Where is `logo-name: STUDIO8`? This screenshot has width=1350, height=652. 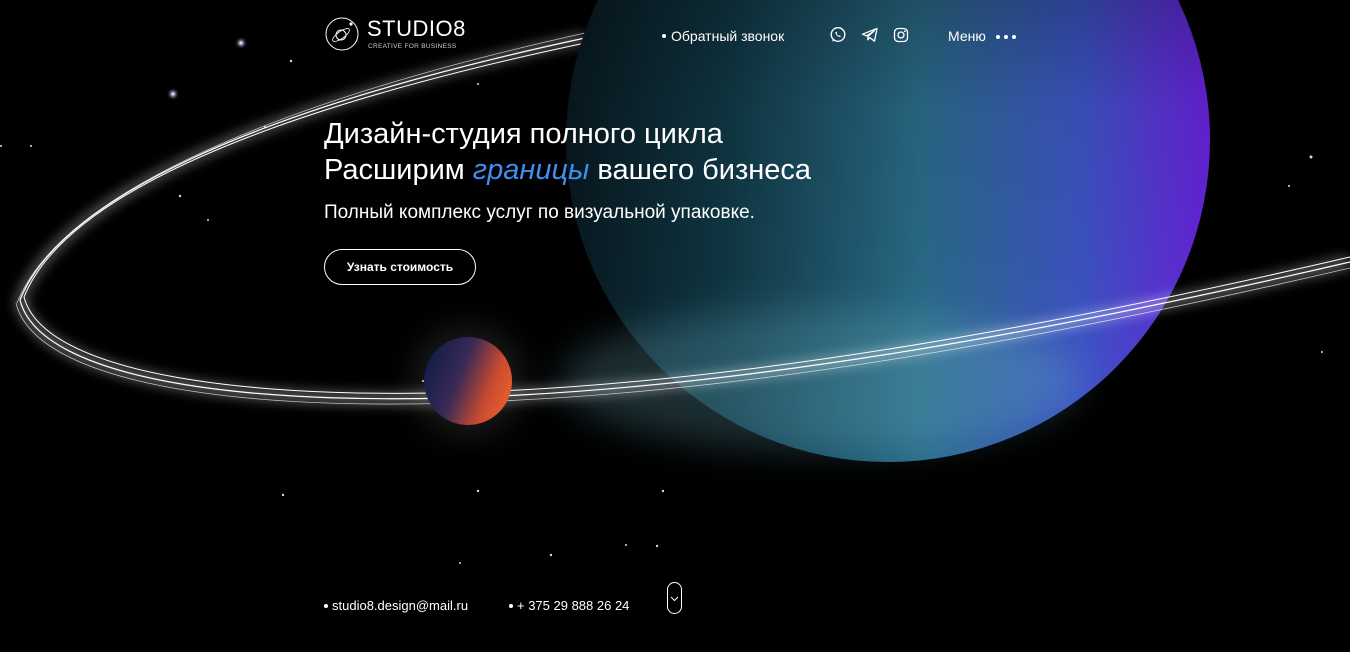
logo-name: STUDIO8 is located at coordinates (416, 28).